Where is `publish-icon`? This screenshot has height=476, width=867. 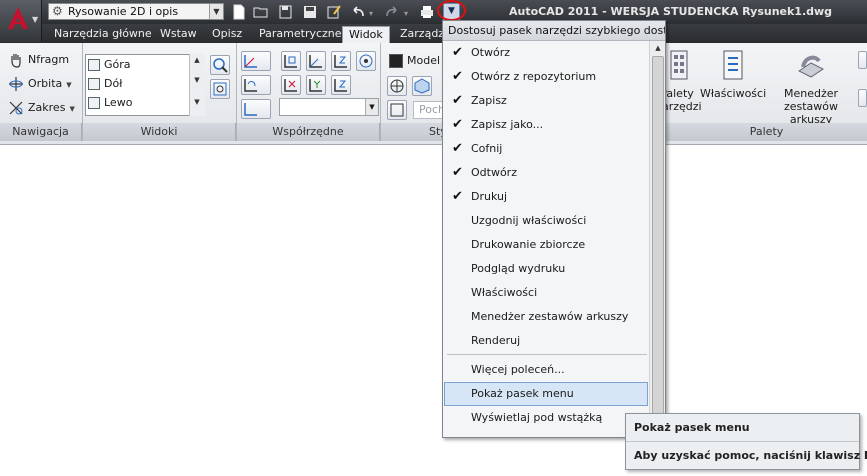 publish-icon is located at coordinates (334, 12).